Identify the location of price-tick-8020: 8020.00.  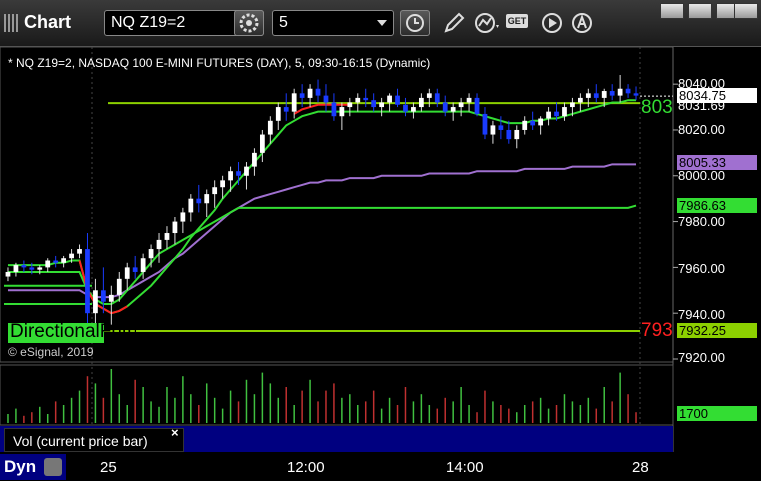
(701, 129).